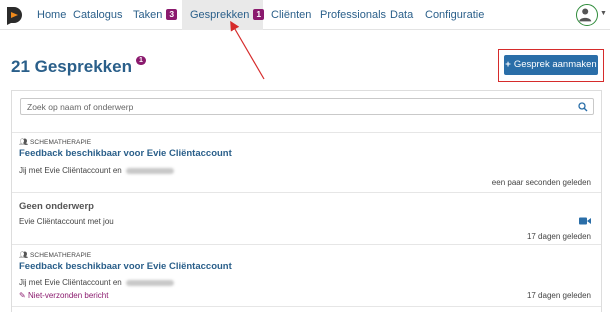 The height and width of the screenshot is (312, 610). Describe the element at coordinates (603, 13) in the screenshot. I see `chevron-down-icon: ▼` at that location.